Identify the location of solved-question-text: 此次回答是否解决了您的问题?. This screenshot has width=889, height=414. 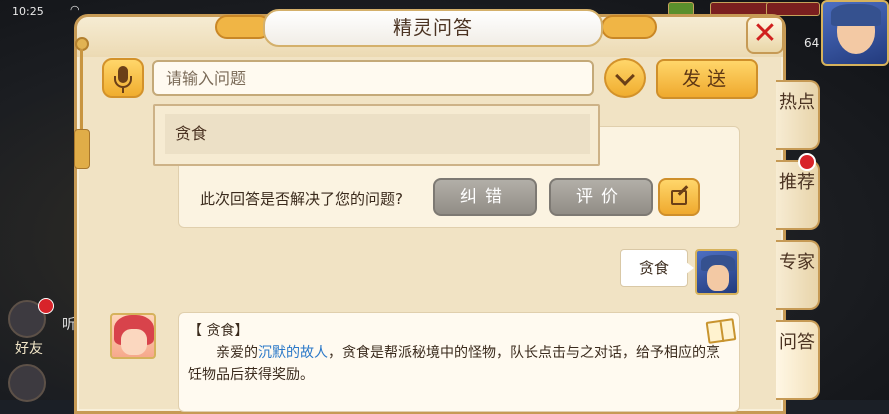
(301, 199).